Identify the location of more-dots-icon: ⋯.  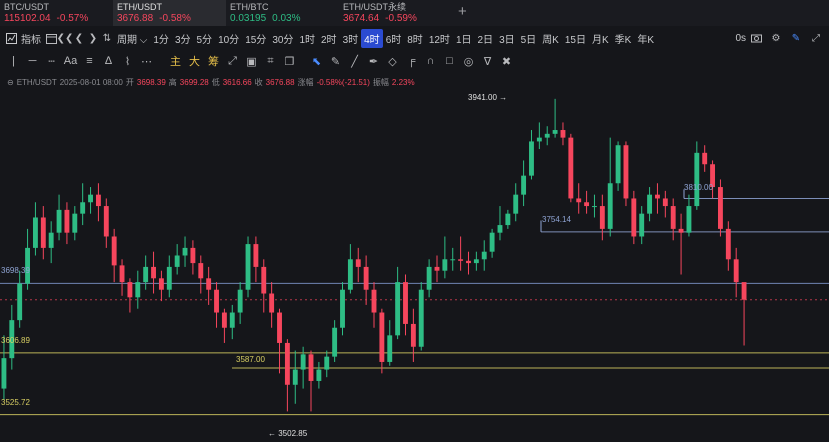
(146, 61).